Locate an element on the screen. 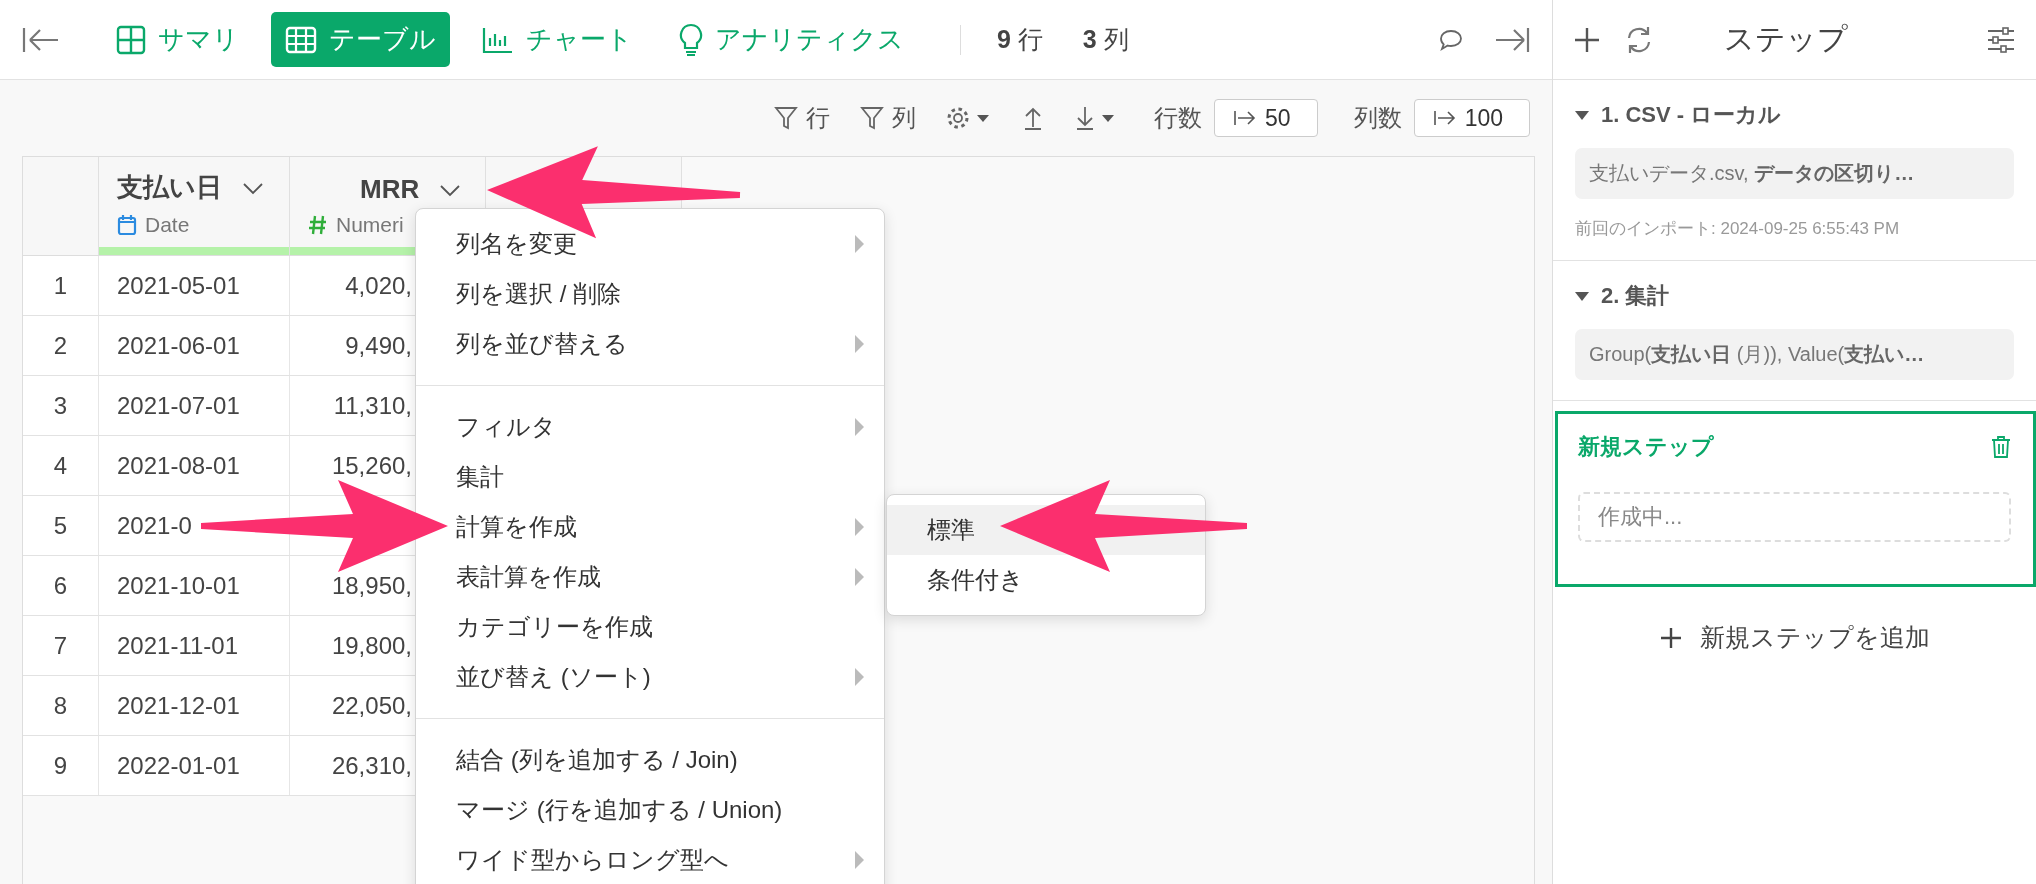 The image size is (2036, 884). count-label: 9 行 is located at coordinates (1020, 39).